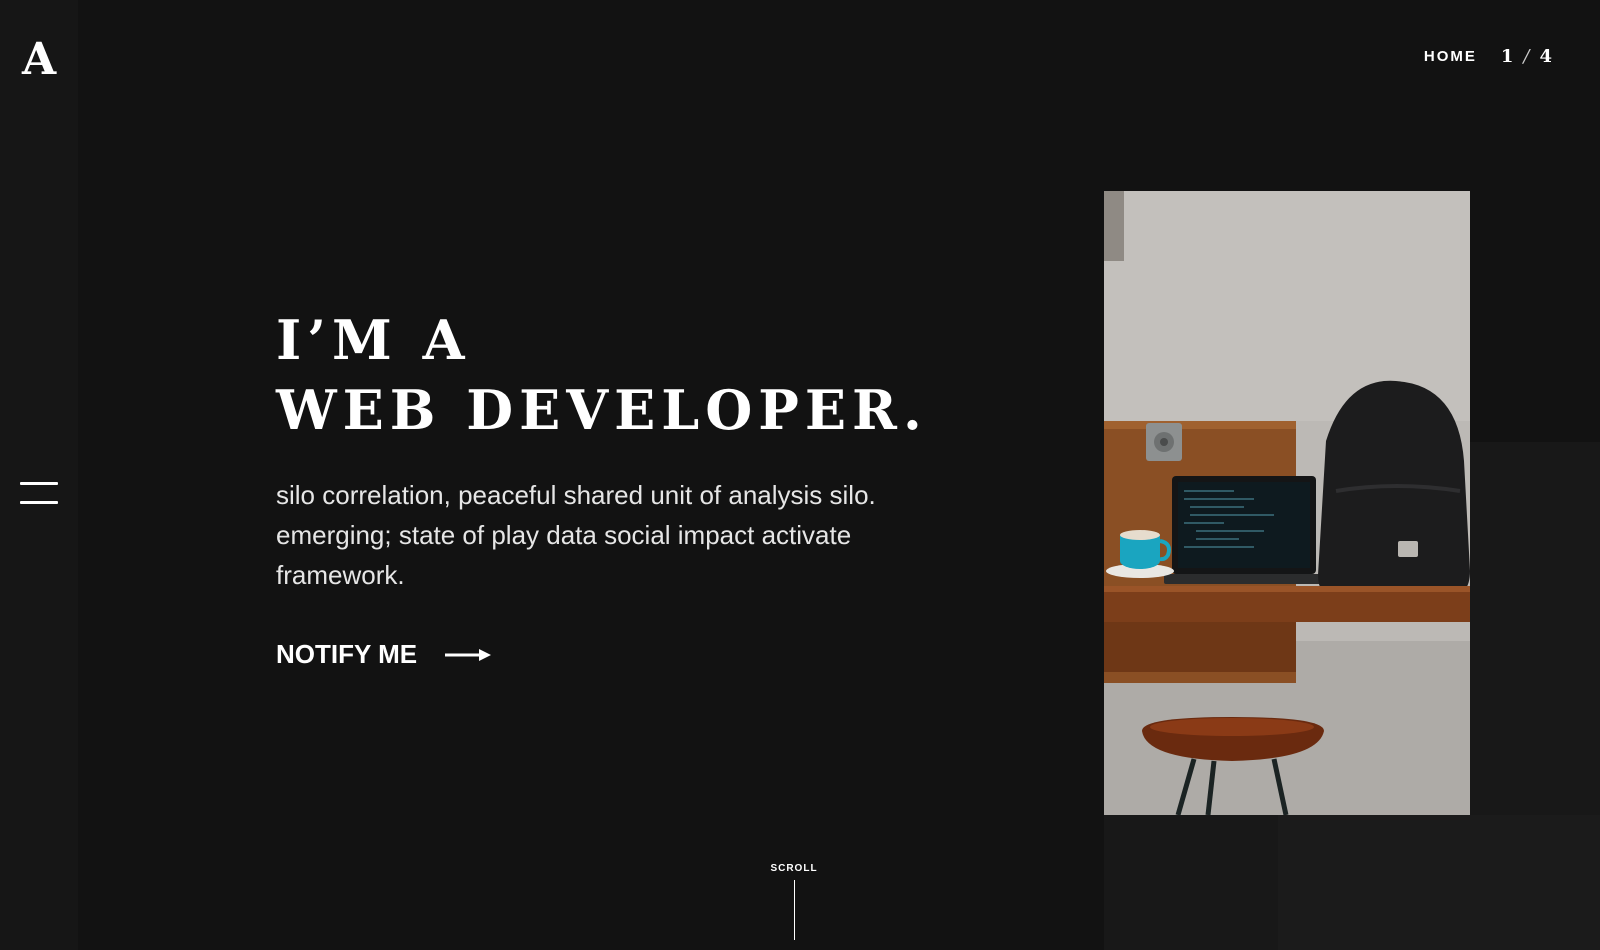 The image size is (1600, 950). Describe the element at coordinates (347, 654) in the screenshot. I see `notify-me-label: NOTIFY ME` at that location.